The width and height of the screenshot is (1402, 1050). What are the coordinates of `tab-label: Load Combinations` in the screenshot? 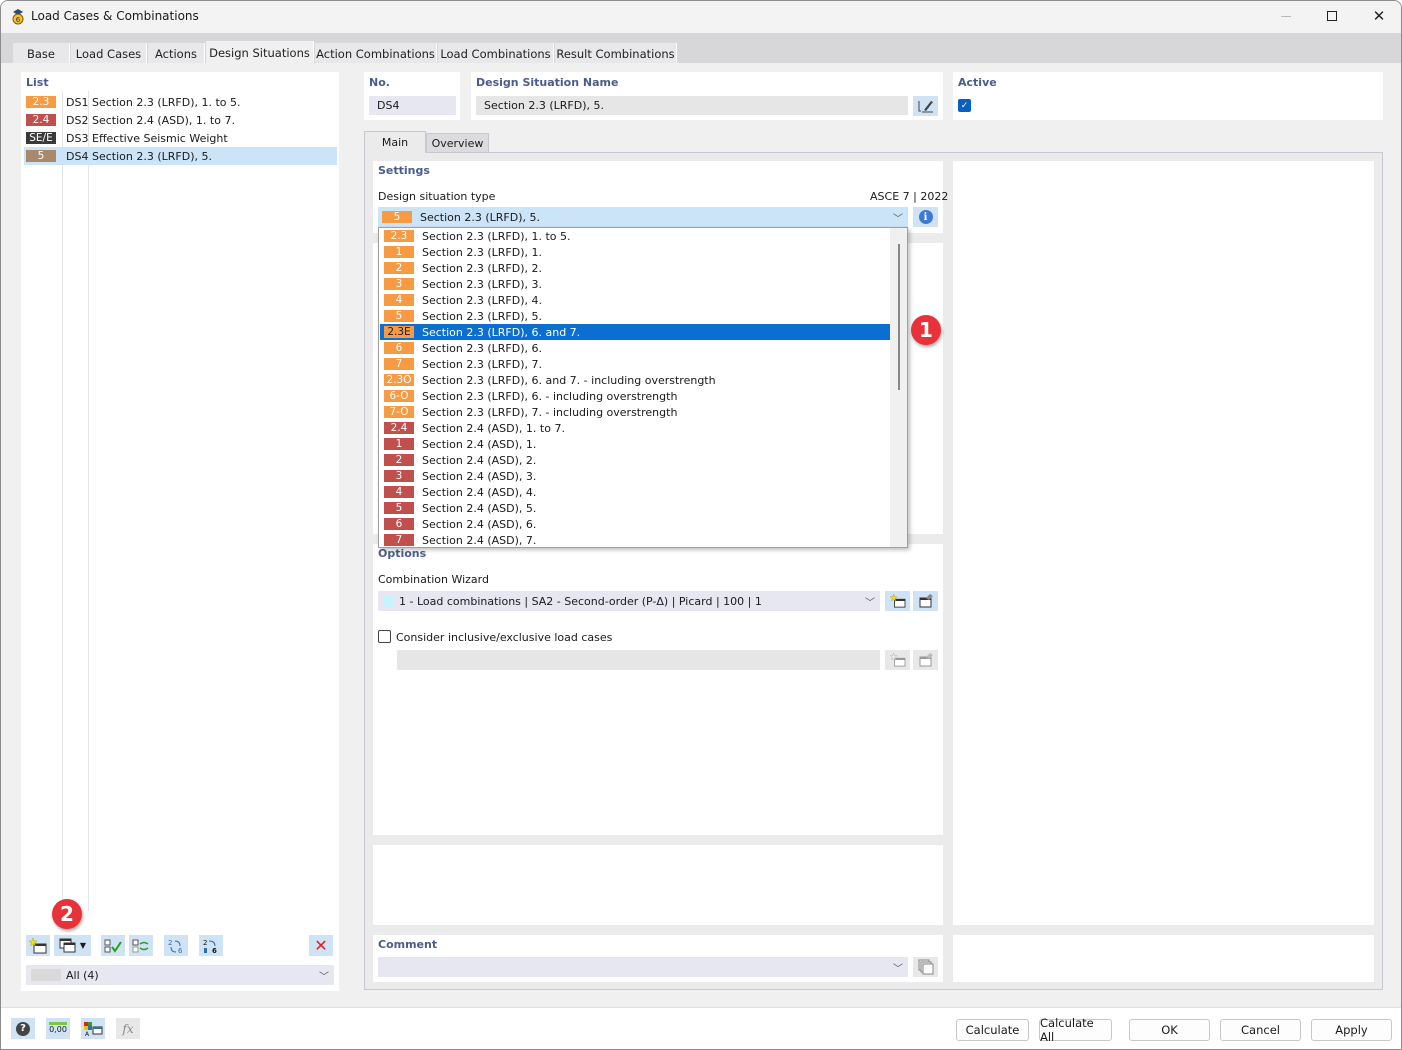 It's located at (495, 53).